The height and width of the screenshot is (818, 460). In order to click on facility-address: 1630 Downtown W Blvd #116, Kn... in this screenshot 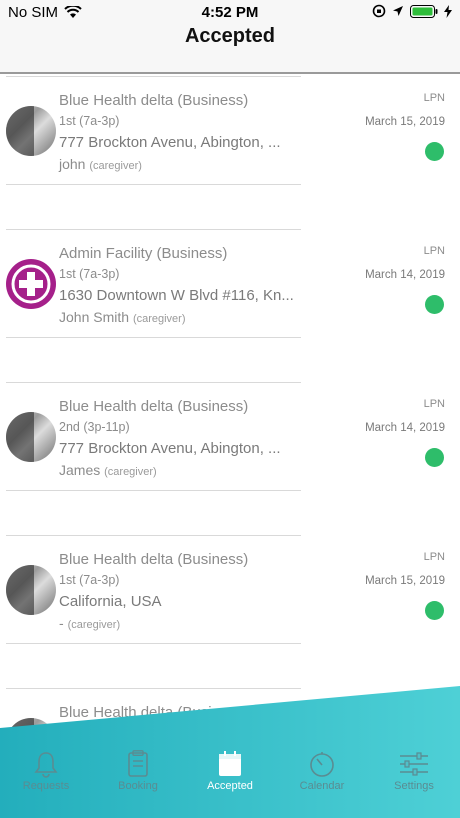, I will do `click(176, 295)`.